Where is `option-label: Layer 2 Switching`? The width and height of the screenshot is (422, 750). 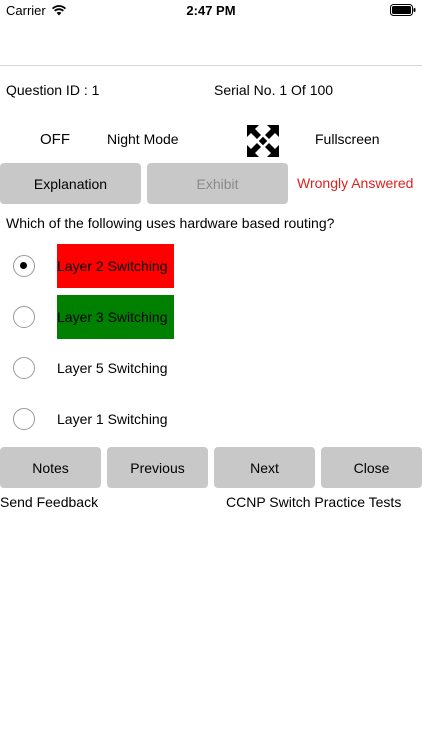
option-label: Layer 2 Switching is located at coordinates (115, 266).